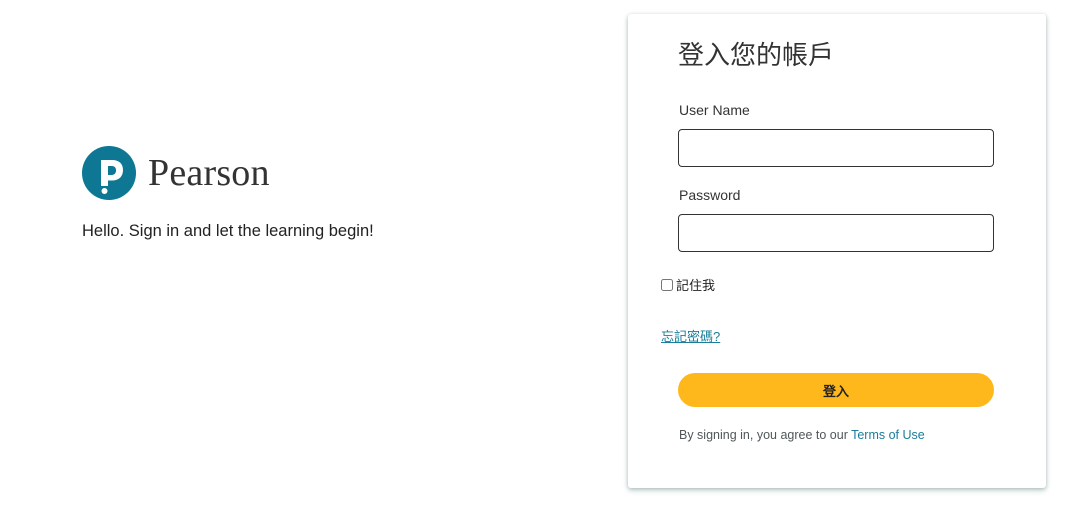 This screenshot has height=522, width=1080. Describe the element at coordinates (109, 173) in the screenshot. I see `pearson-logo-icon` at that location.